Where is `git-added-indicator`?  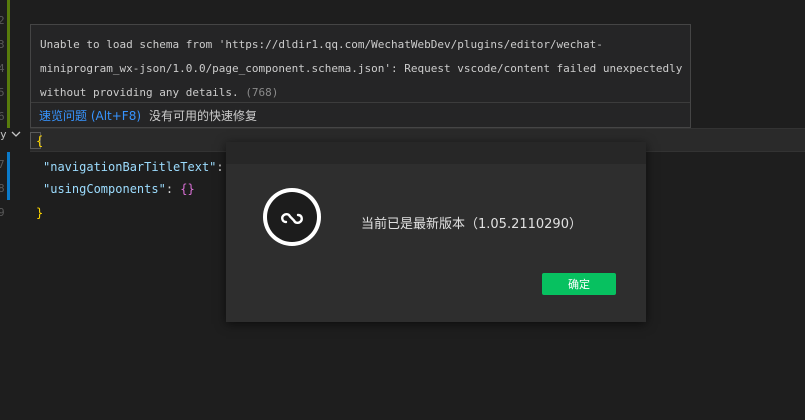
git-added-indicator is located at coordinates (8, 64).